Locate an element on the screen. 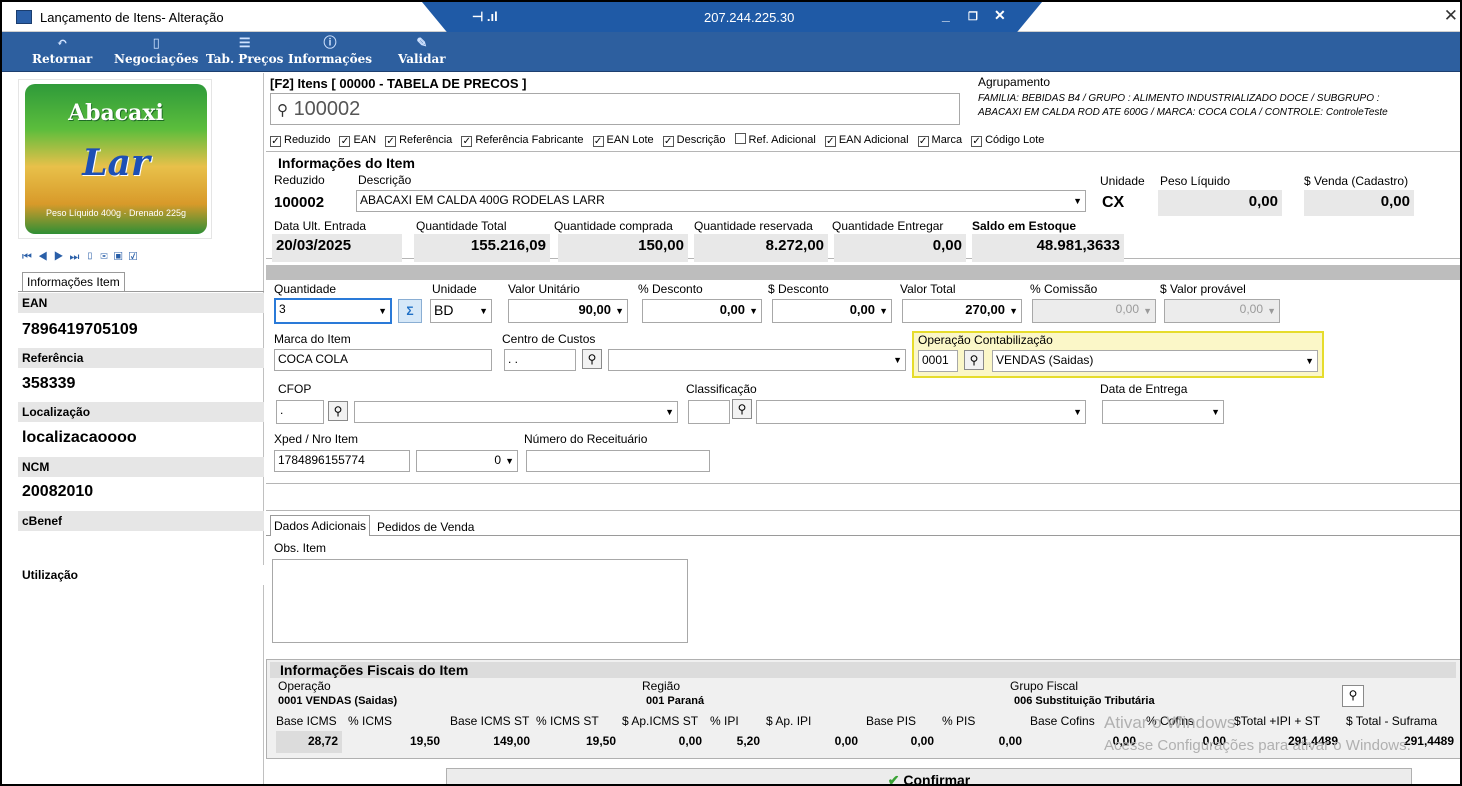  xped-label: Xped / Nro Item is located at coordinates (316, 439).